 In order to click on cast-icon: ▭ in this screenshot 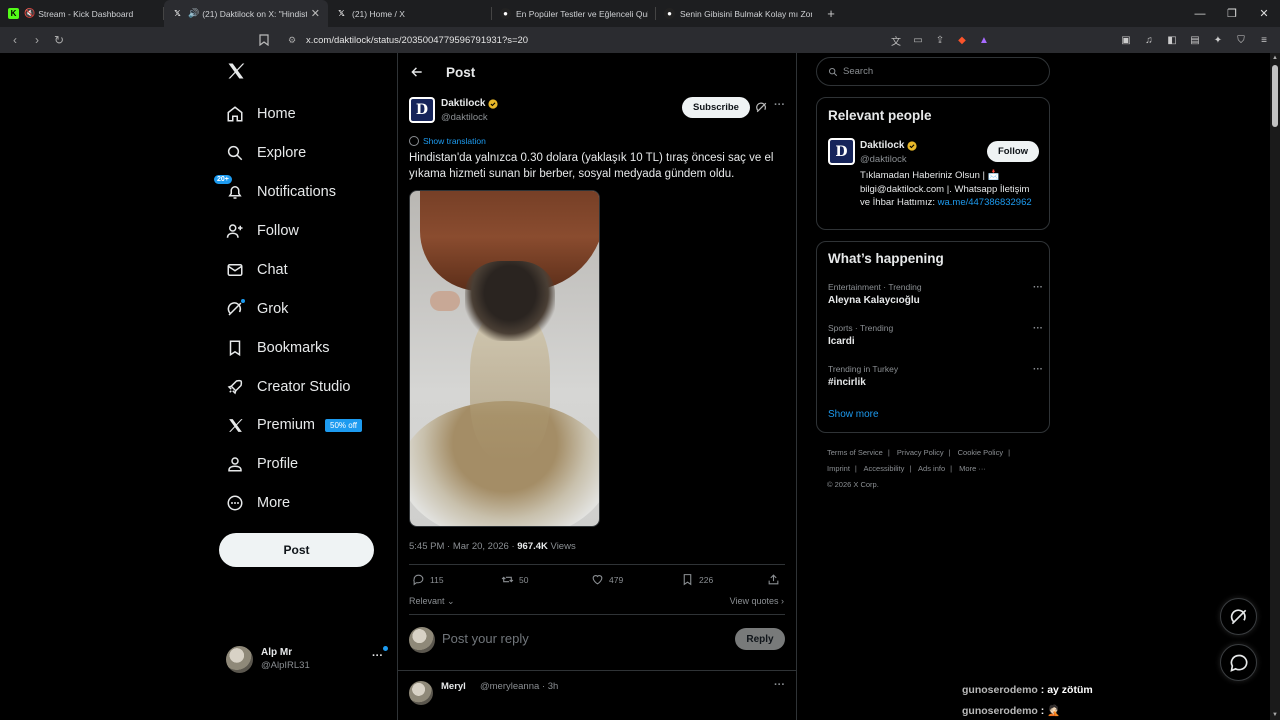, I will do `click(918, 40)`.